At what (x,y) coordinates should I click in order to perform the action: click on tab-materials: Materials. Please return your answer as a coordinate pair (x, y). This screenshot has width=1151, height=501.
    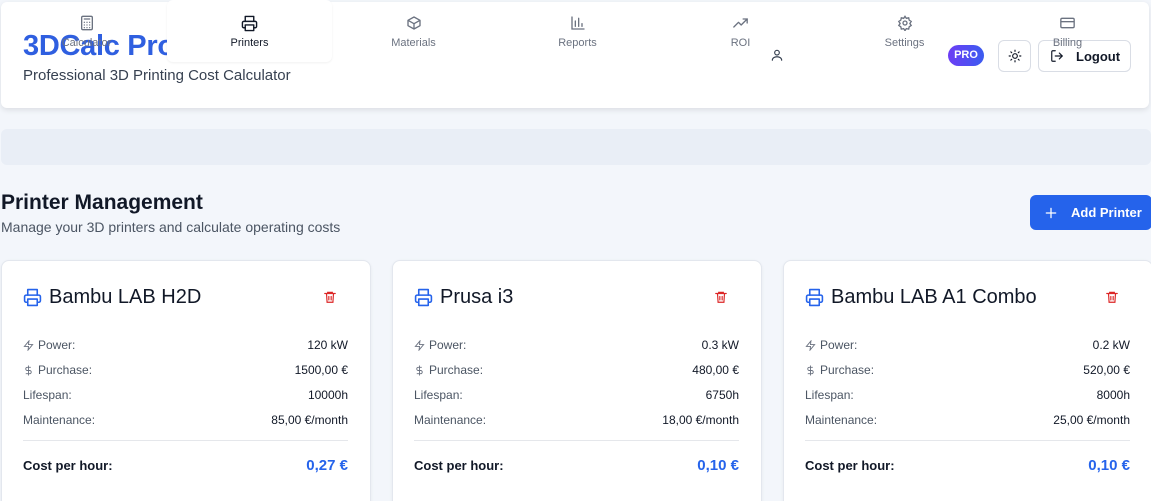
    Looking at the image, I should click on (413, 31).